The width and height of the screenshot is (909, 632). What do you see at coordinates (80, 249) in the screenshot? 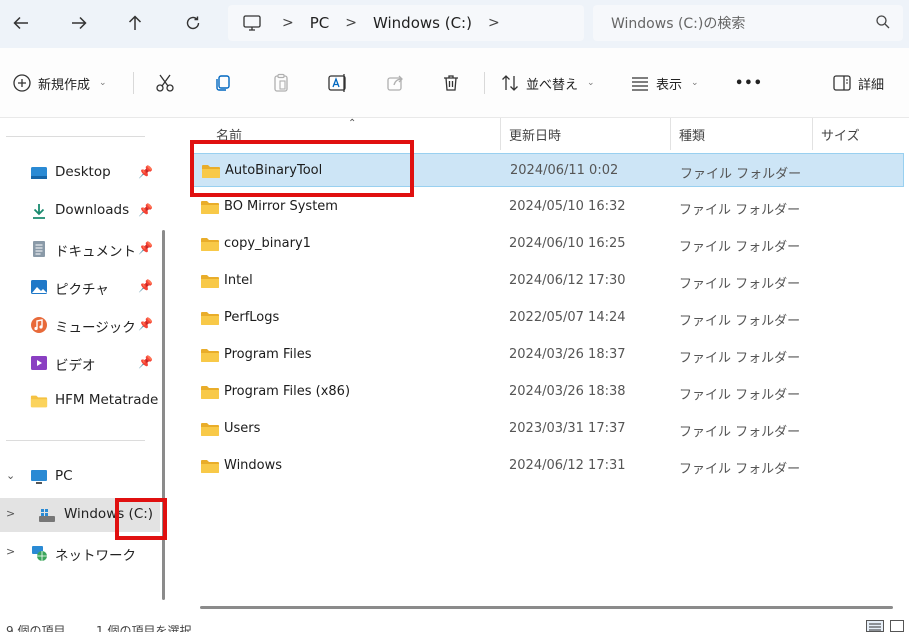
I see `sidebar-item-documents: ドキュメント 📌` at bounding box center [80, 249].